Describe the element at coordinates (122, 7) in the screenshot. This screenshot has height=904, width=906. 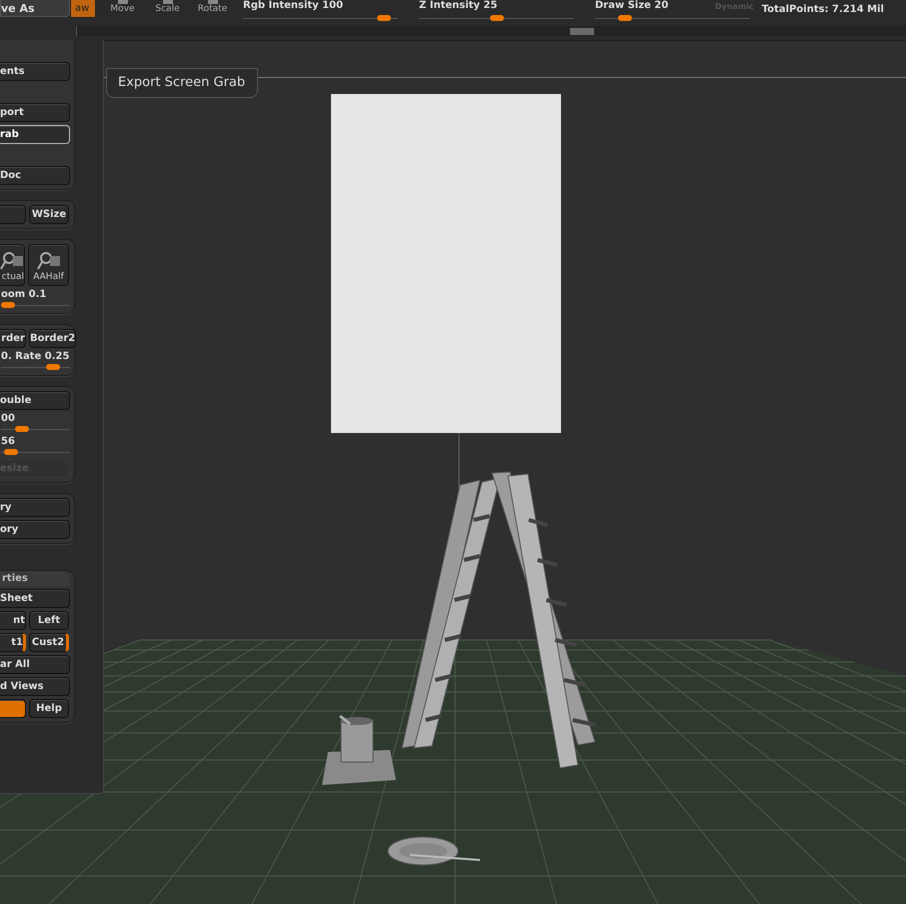
I see `tool-button: Move` at that location.